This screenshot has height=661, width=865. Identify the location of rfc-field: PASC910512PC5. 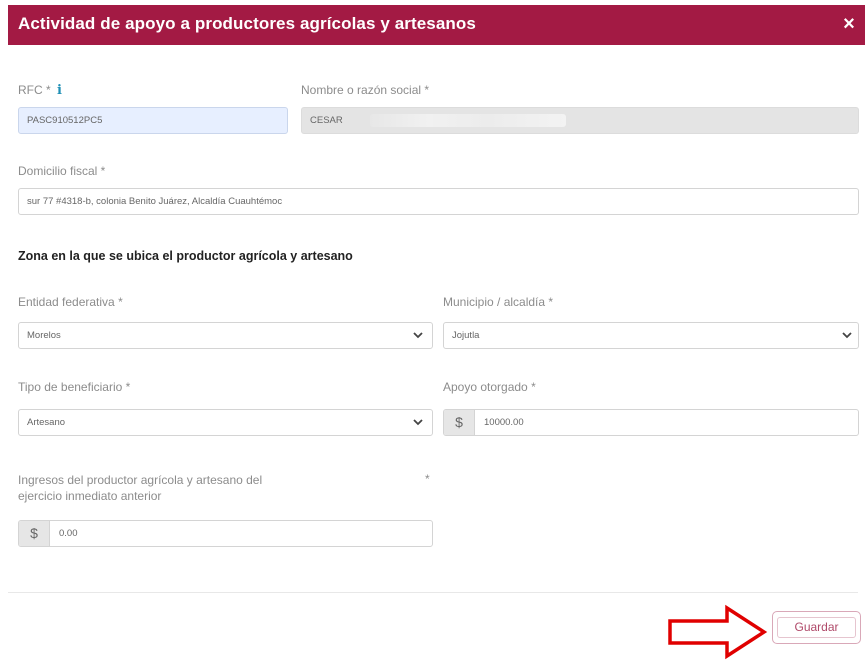
(153, 120).